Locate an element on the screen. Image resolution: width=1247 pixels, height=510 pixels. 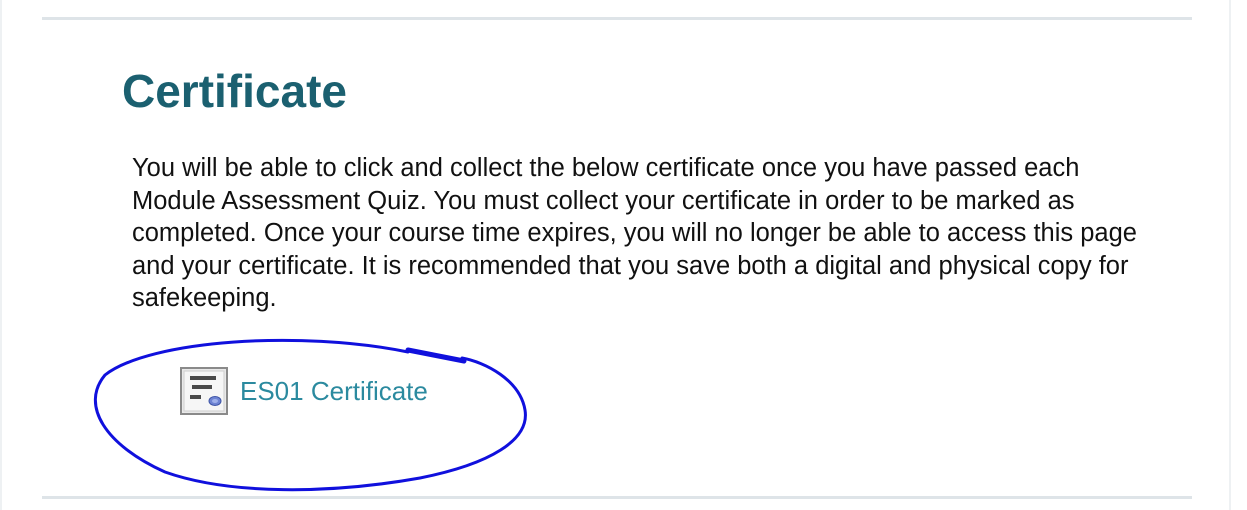
certificate-link-label: ES01 Certificate is located at coordinates (334, 390).